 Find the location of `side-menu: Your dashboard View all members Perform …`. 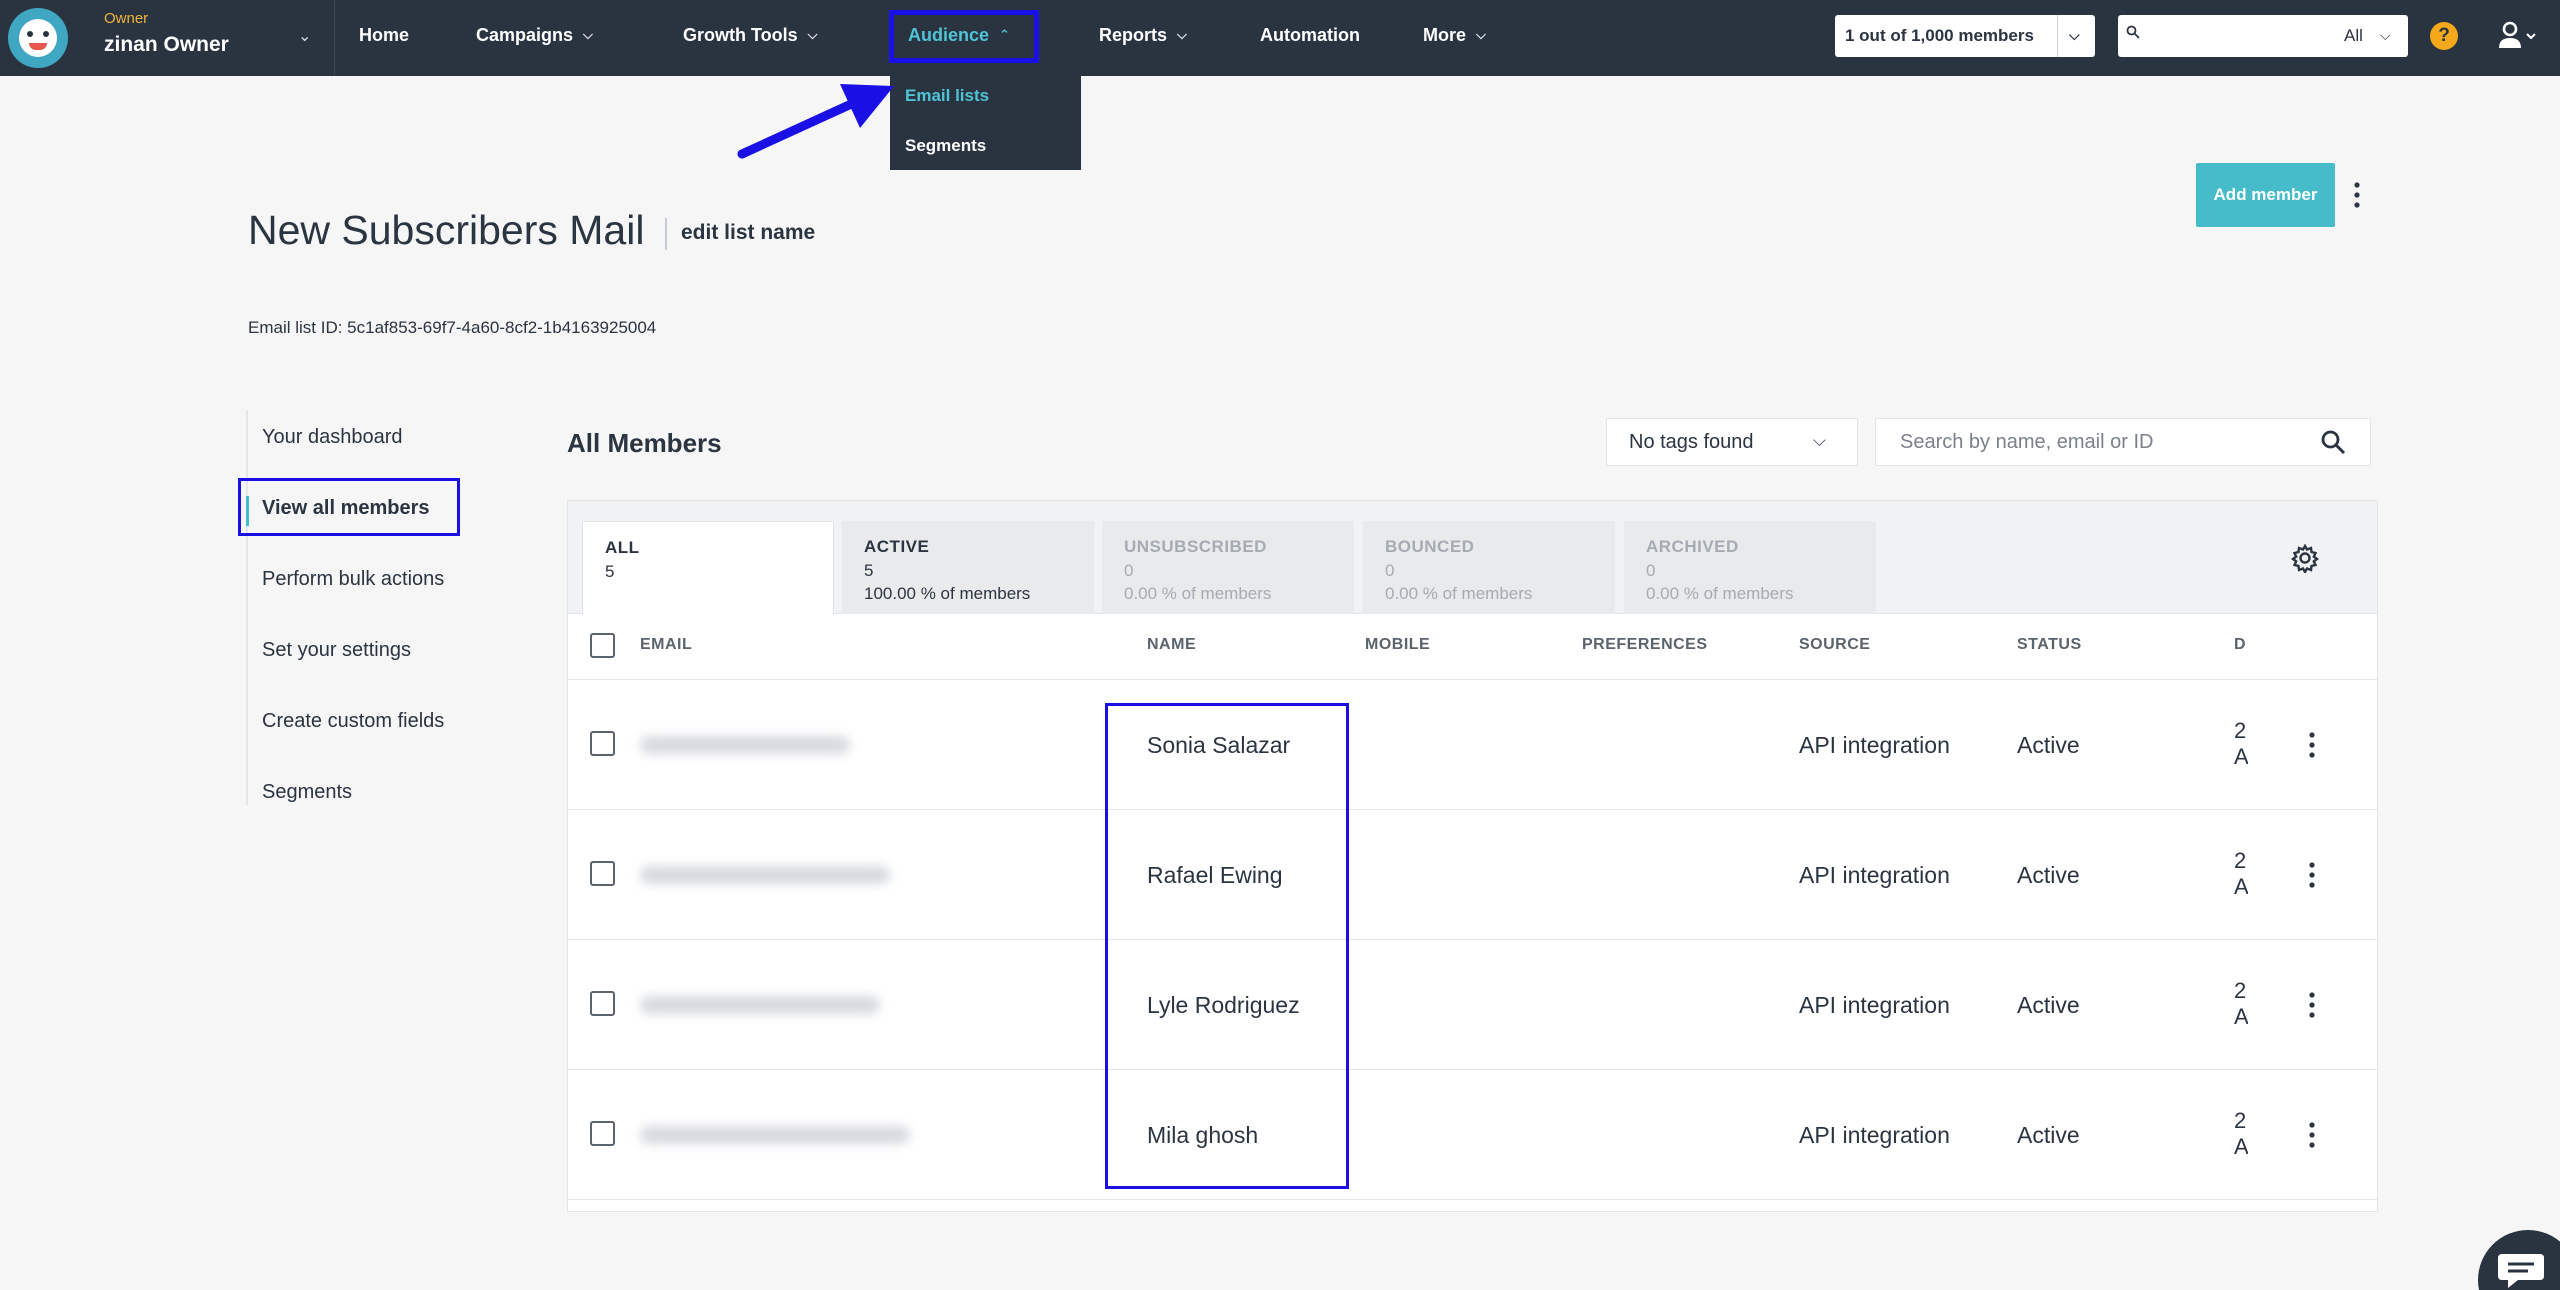

side-menu: Your dashboard View all members Perform … is located at coordinates (361, 607).